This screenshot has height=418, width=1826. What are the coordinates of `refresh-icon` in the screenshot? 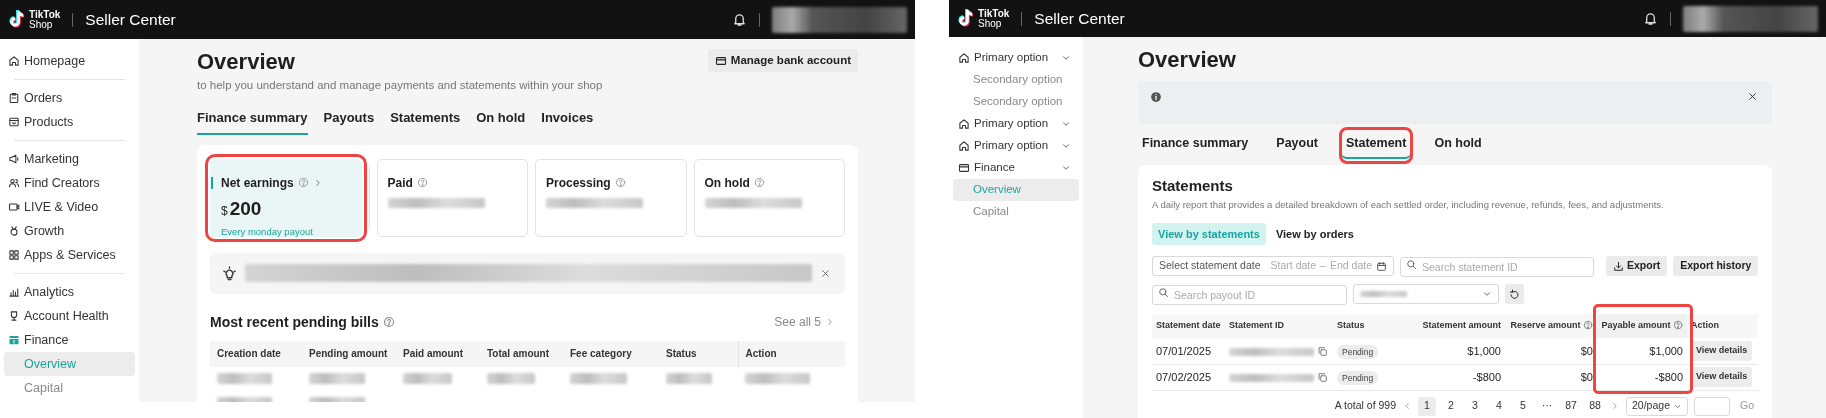 It's located at (1514, 294).